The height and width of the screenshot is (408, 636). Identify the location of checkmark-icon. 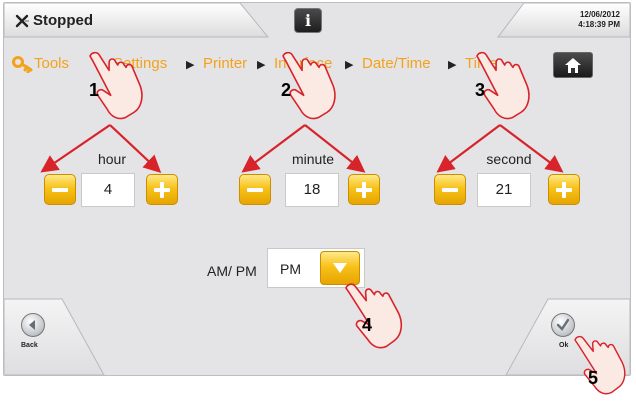
(563, 324).